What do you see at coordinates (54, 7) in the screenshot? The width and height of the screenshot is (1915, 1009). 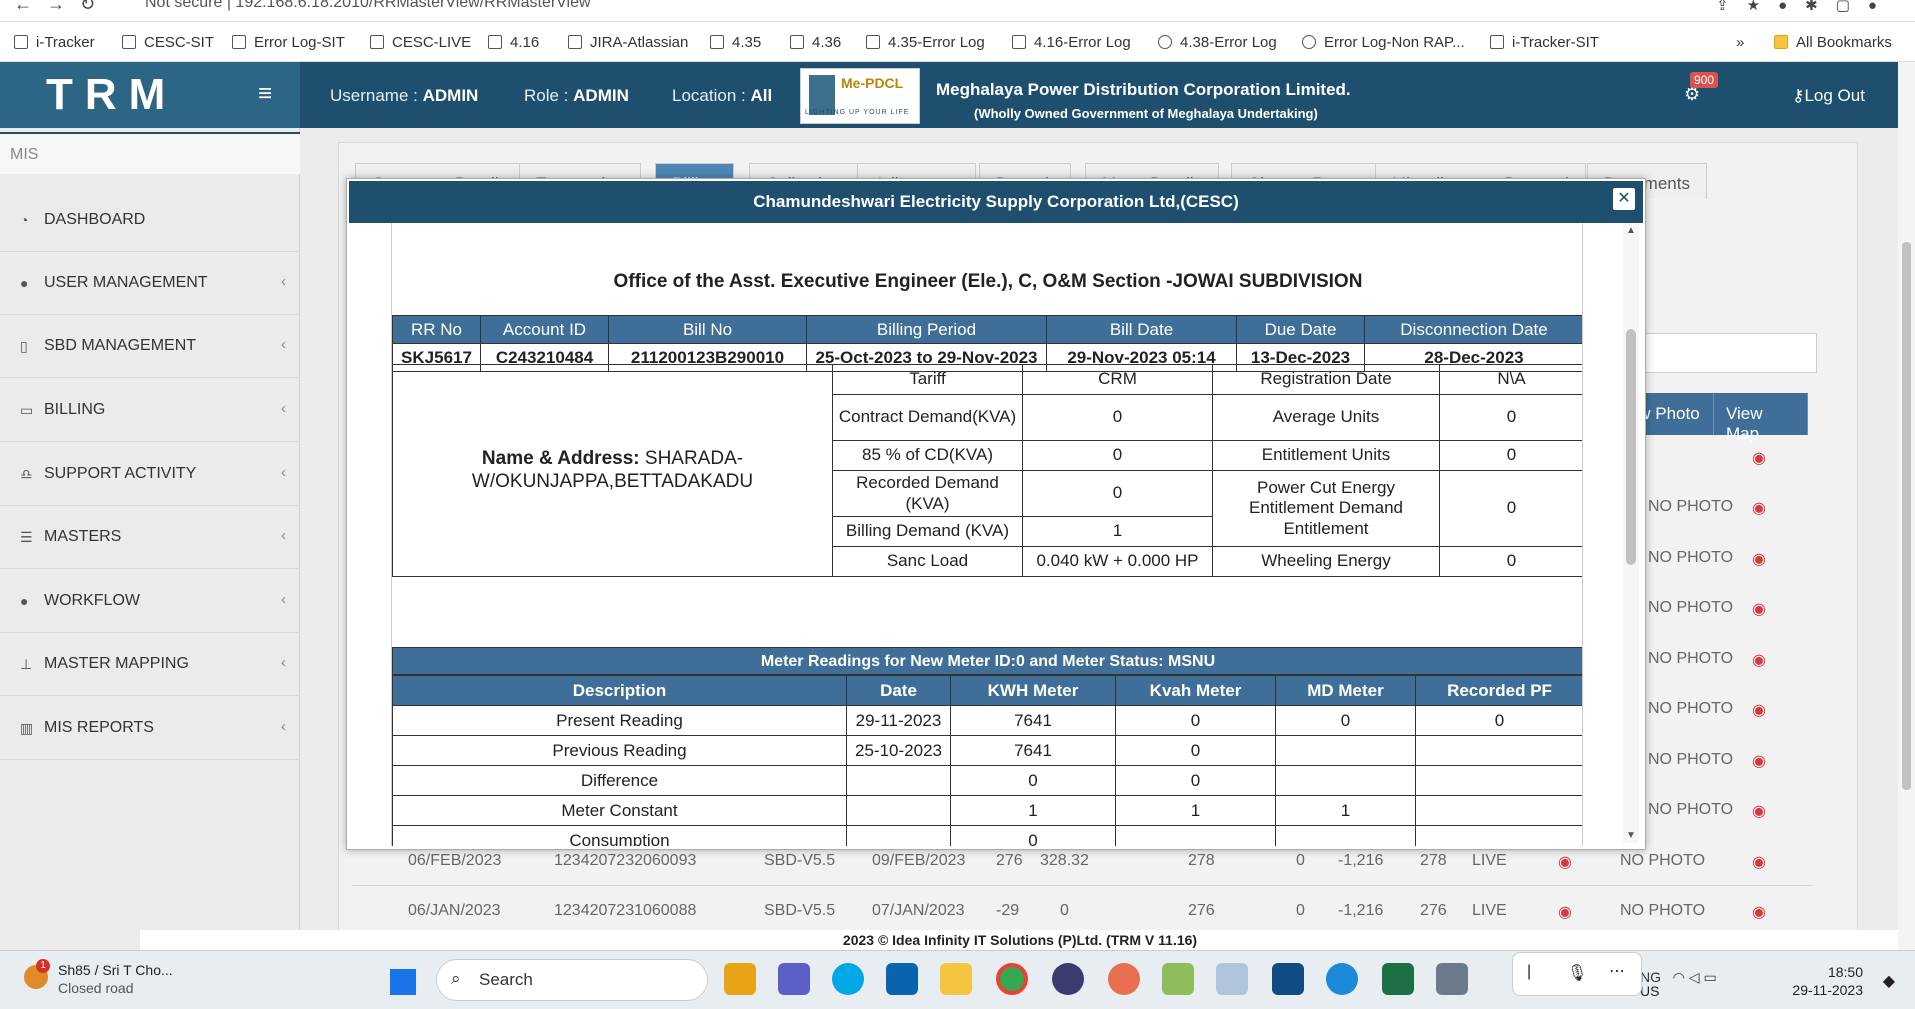 I see `back-forward-reload-icons: ← → ↻` at bounding box center [54, 7].